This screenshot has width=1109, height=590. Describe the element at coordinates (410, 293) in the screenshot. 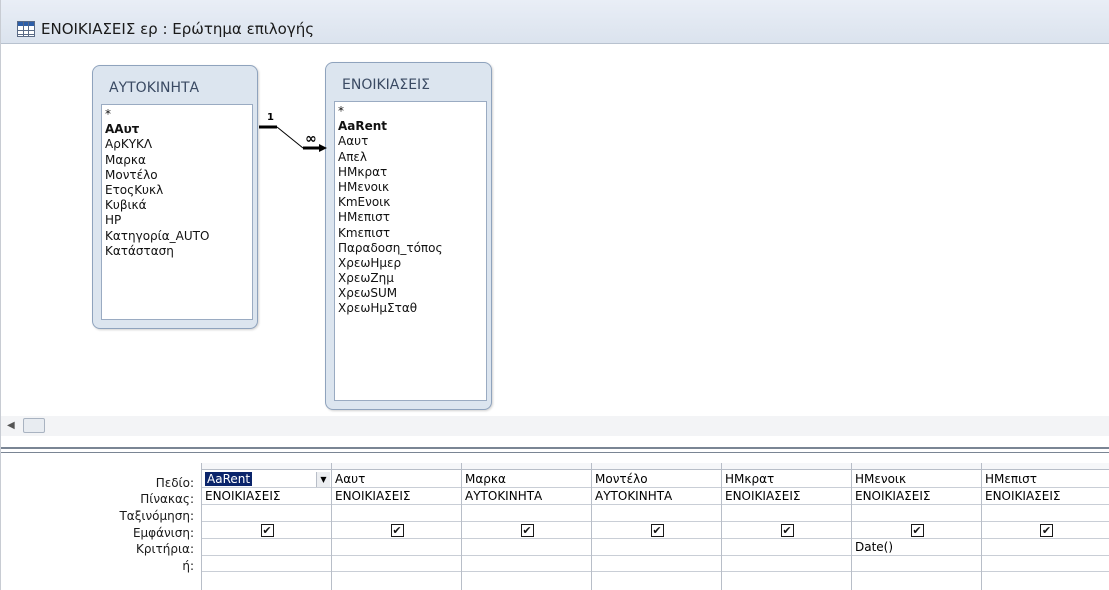

I see `field-item: ΧρεωSUM` at that location.